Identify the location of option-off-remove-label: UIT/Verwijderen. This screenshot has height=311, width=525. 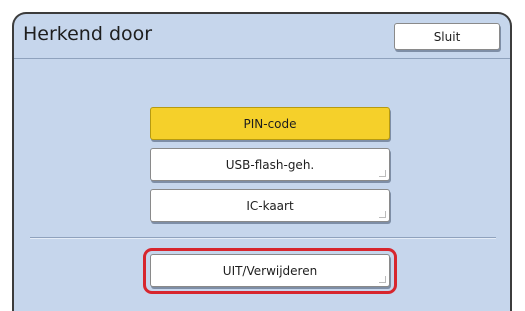
(270, 270).